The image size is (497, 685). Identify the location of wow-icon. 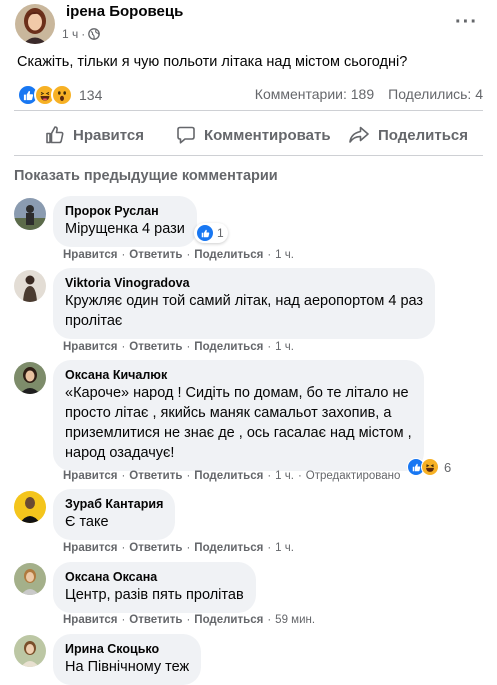
(62, 95).